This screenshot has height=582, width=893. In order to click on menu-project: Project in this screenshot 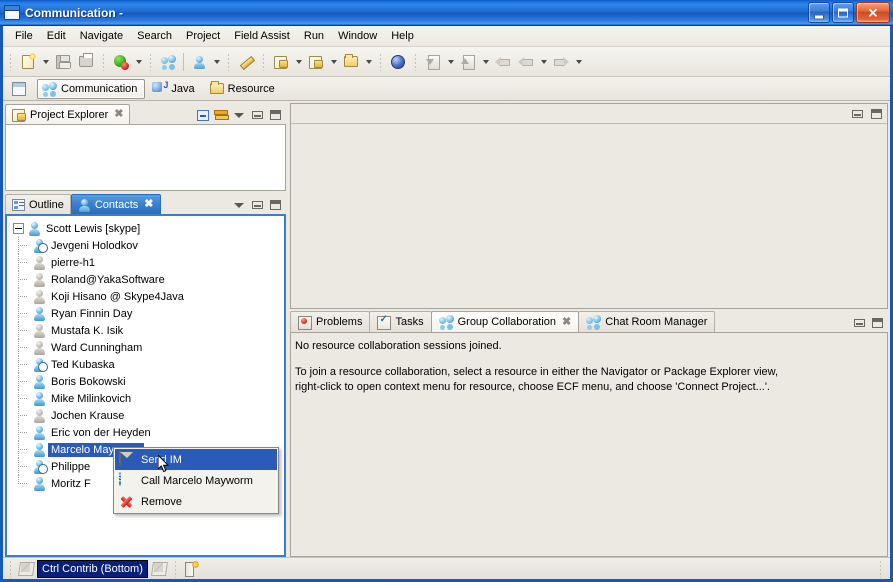, I will do `click(203, 36)`.